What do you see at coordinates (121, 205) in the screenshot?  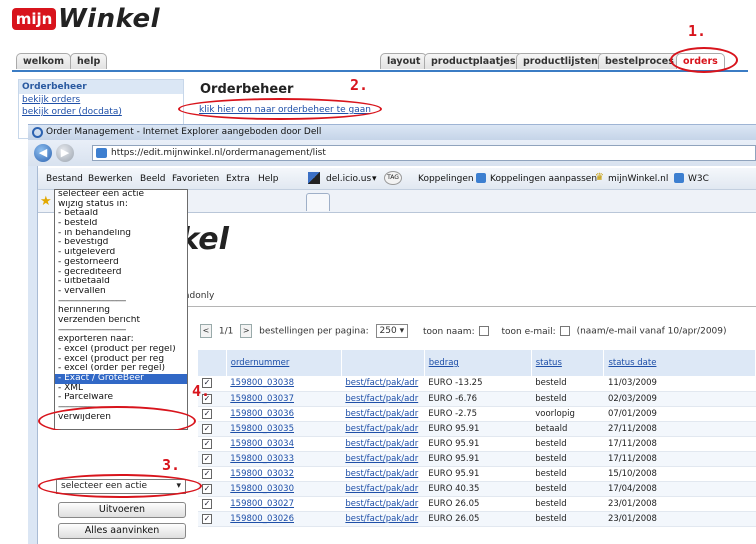 I see `dropdown-option: wijzig status in:` at bounding box center [121, 205].